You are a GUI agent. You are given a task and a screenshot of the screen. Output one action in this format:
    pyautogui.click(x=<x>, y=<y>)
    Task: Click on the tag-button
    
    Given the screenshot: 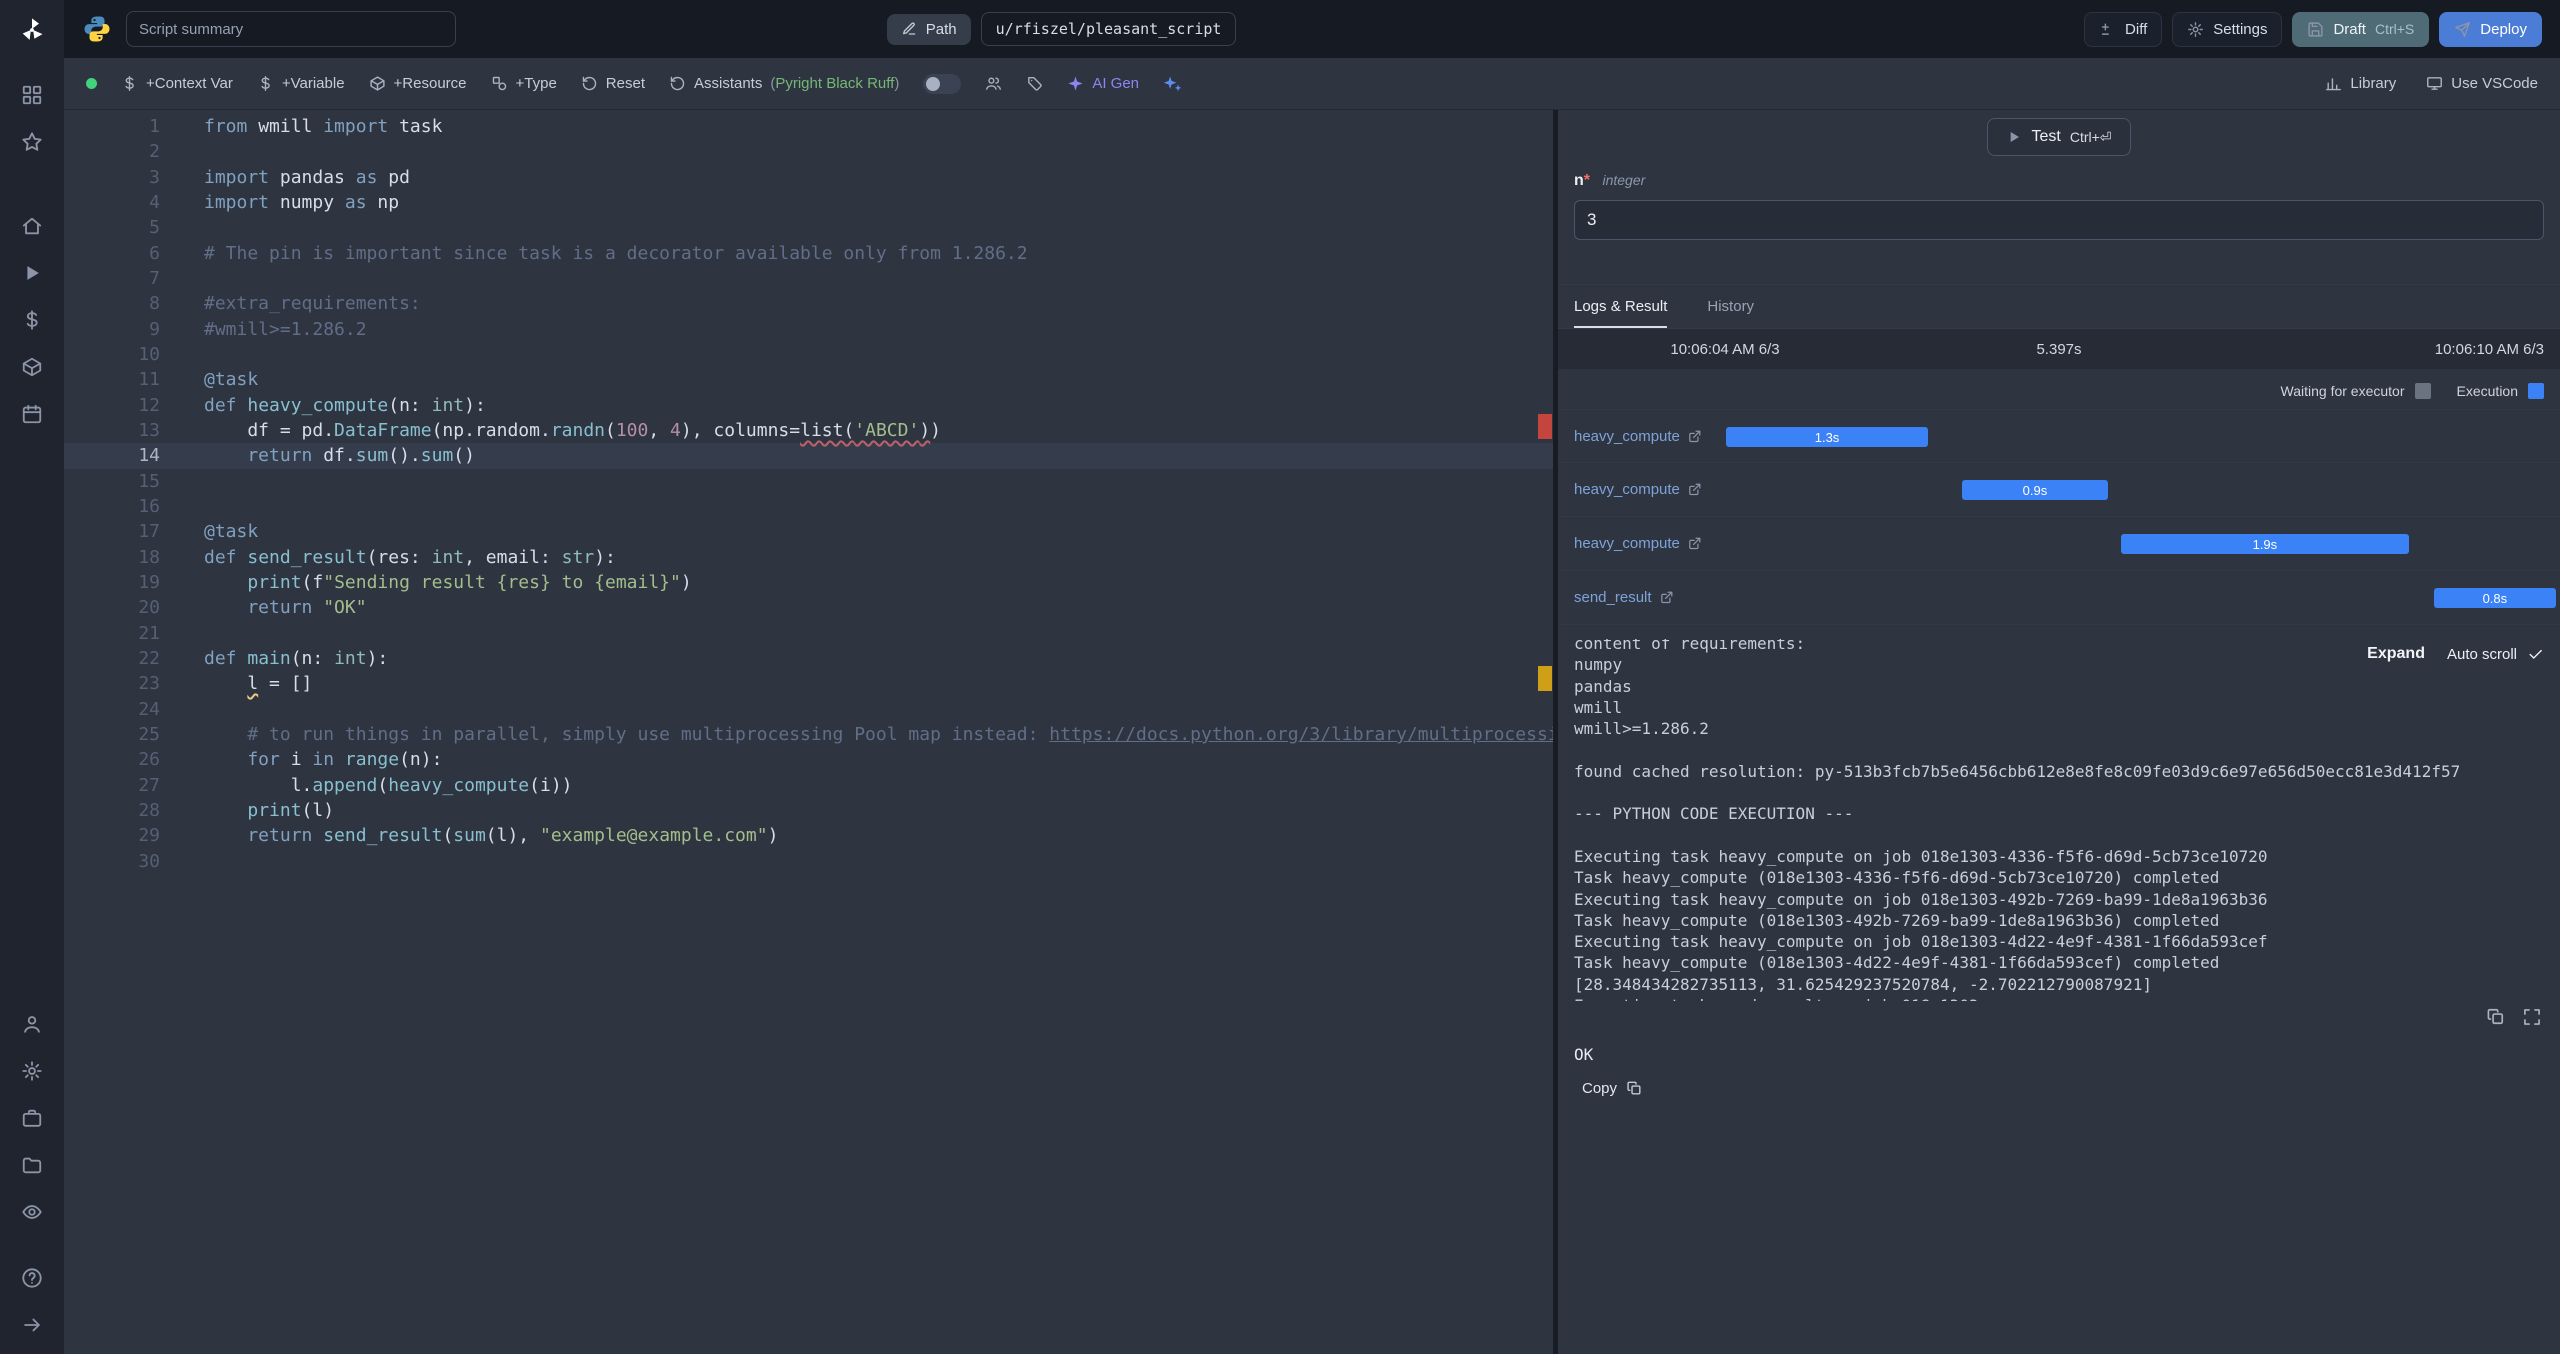 What is the action you would take?
    pyautogui.click(x=1034, y=83)
    